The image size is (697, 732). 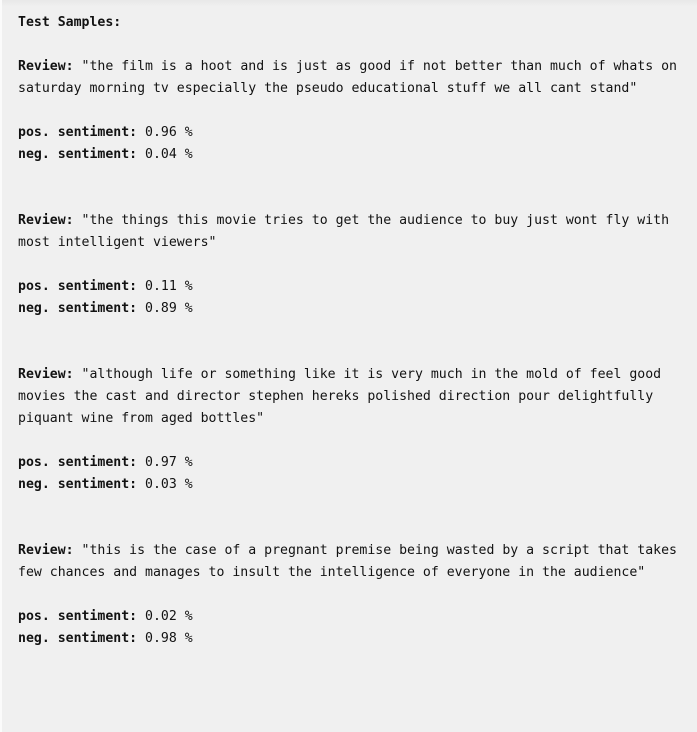 What do you see at coordinates (349, 155) in the screenshot?
I see `neg-sentiment-line: neg. sentiment: 0.04 %` at bounding box center [349, 155].